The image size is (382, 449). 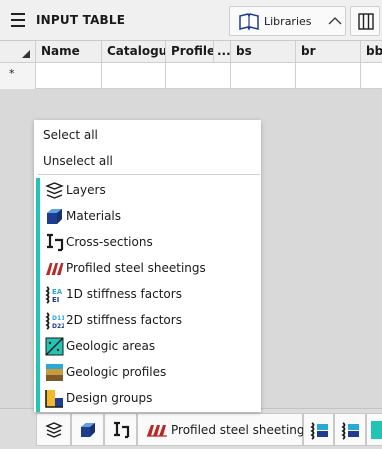 What do you see at coordinates (136, 268) in the screenshot?
I see `menu-item-label: Profiled steel sheetings` at bounding box center [136, 268].